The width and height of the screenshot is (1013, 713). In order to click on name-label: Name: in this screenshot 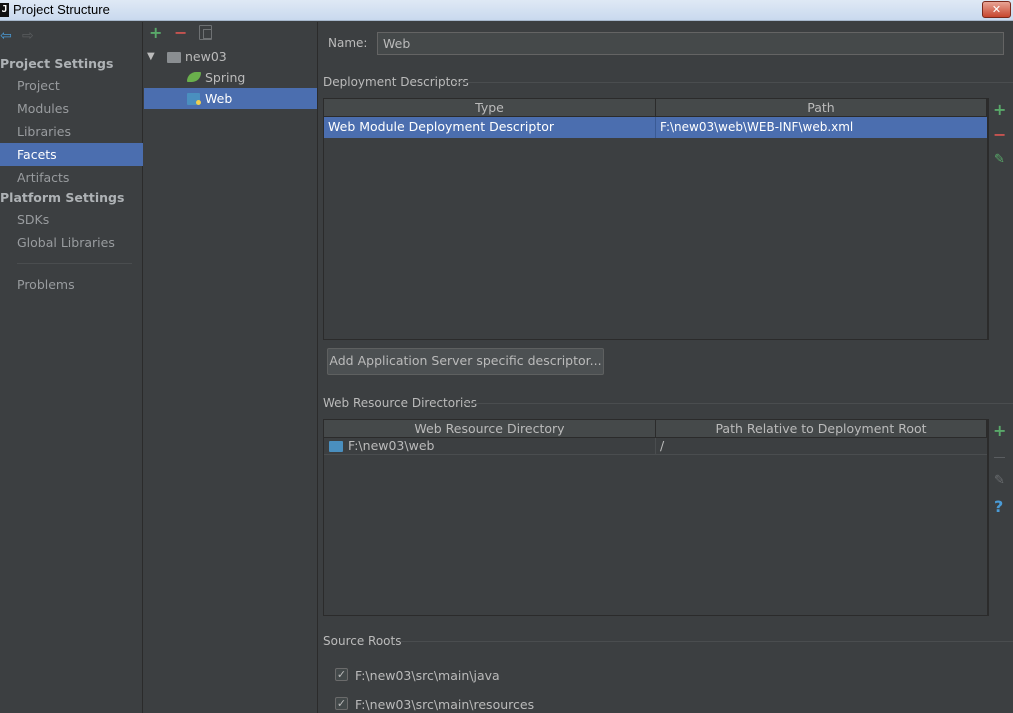, I will do `click(348, 43)`.